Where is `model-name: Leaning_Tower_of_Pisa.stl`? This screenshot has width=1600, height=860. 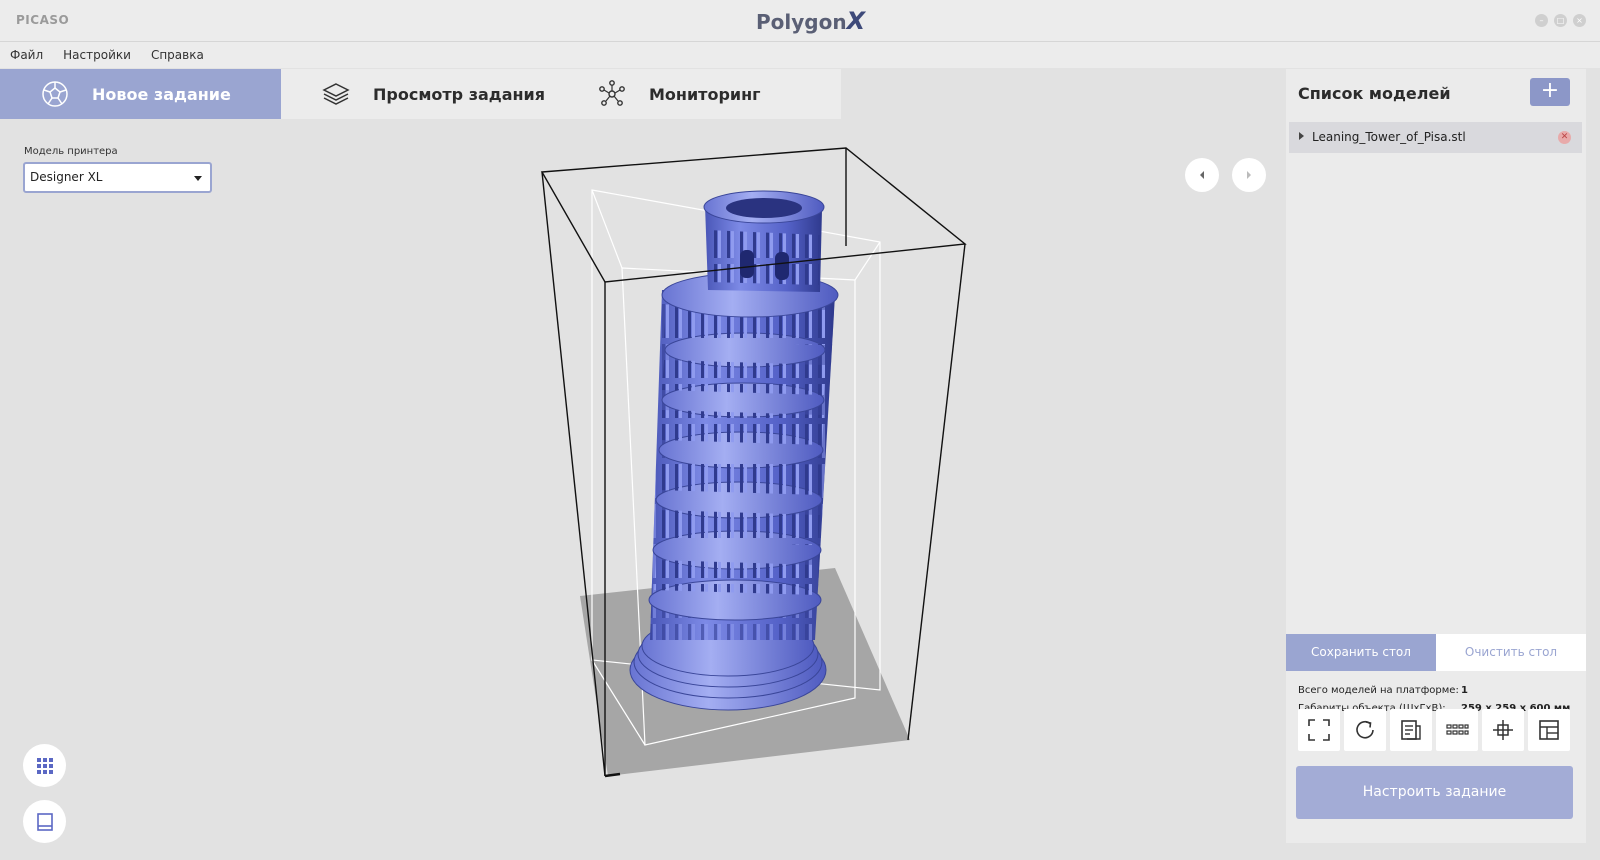
model-name: Leaning_Tower_of_Pisa.stl is located at coordinates (1389, 137).